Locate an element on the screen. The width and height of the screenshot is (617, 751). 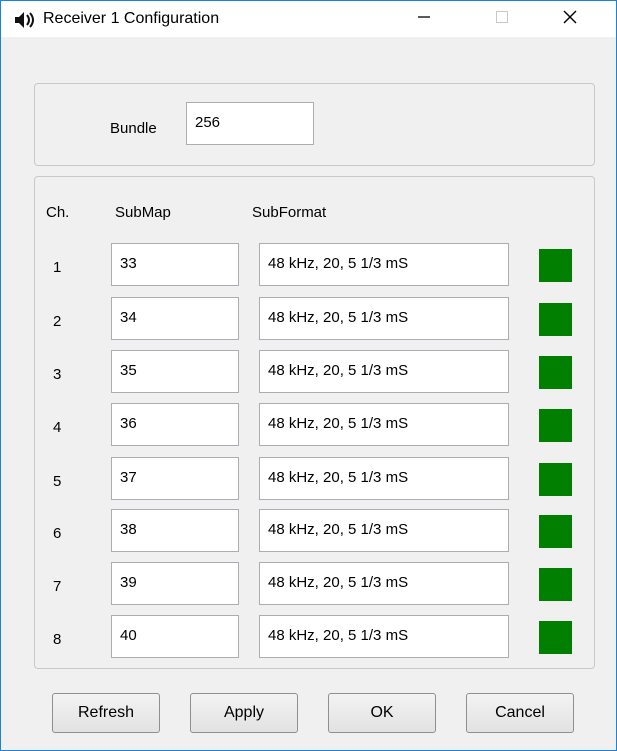
submap-input: 36 is located at coordinates (175, 424).